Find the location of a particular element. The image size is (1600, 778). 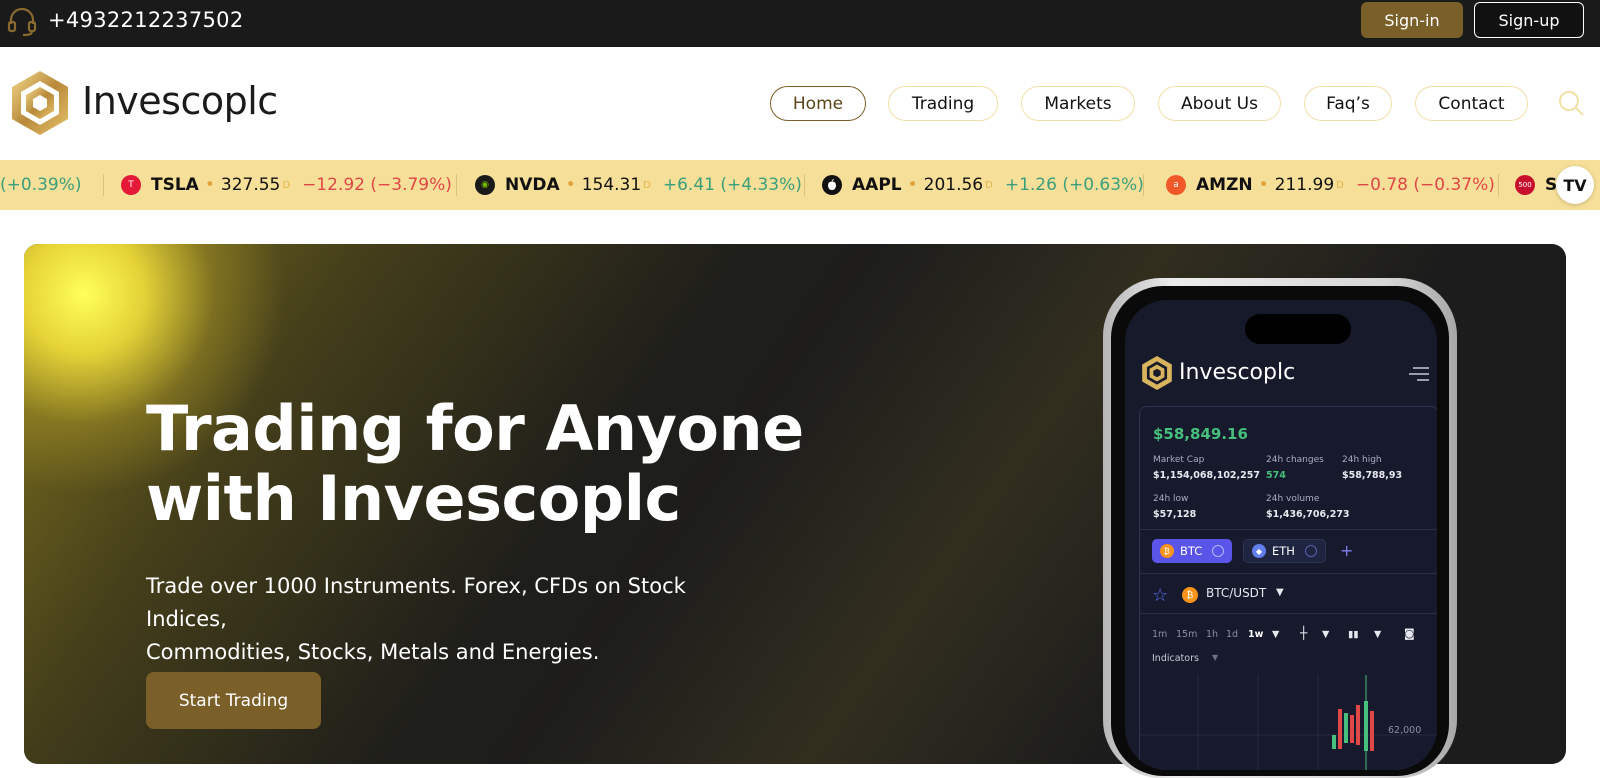

nav-contact: Contact is located at coordinates (1471, 103).